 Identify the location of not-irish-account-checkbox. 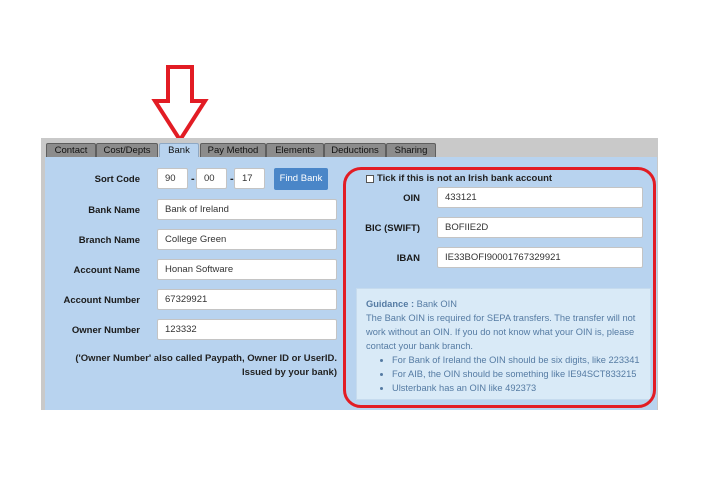
(370, 178).